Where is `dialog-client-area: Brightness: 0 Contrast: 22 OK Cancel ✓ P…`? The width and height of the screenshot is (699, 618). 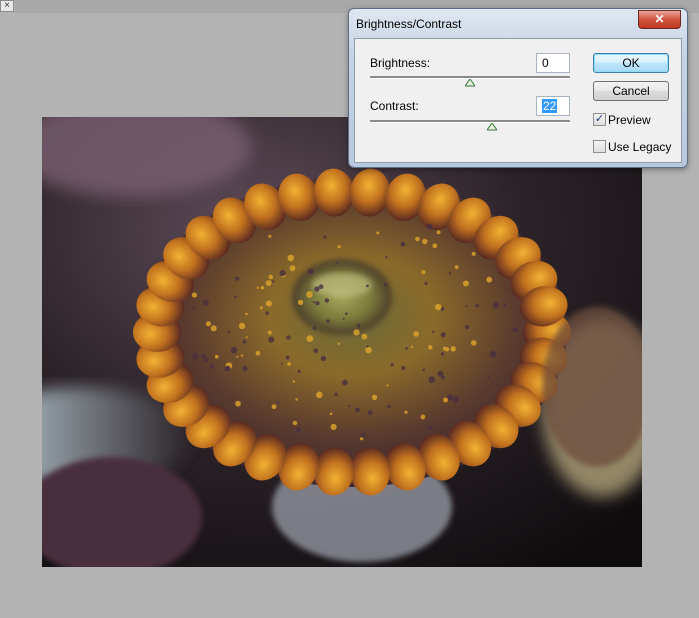 dialog-client-area: Brightness: 0 Contrast: 22 OK Cancel ✓ P… is located at coordinates (518, 100).